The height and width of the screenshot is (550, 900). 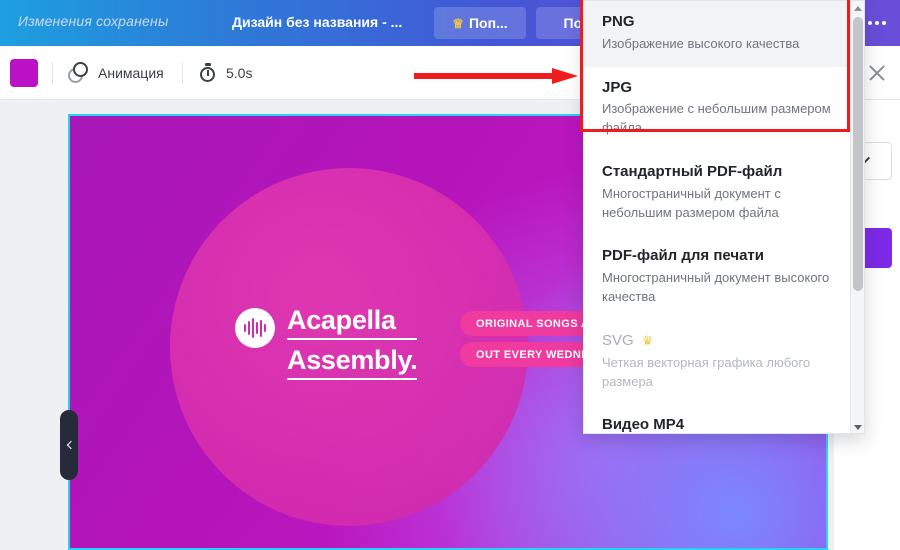 What do you see at coordinates (79, 73) in the screenshot?
I see `animation-icon` at bounding box center [79, 73].